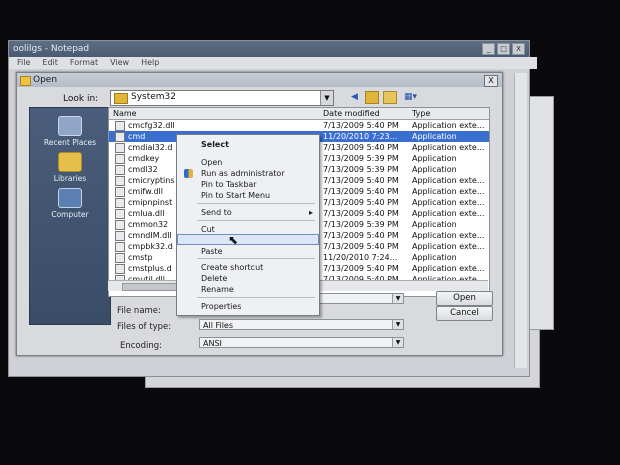 This screenshot has width=620, height=465. I want to click on context-menu-item: Create shortcut, so click(248, 267).